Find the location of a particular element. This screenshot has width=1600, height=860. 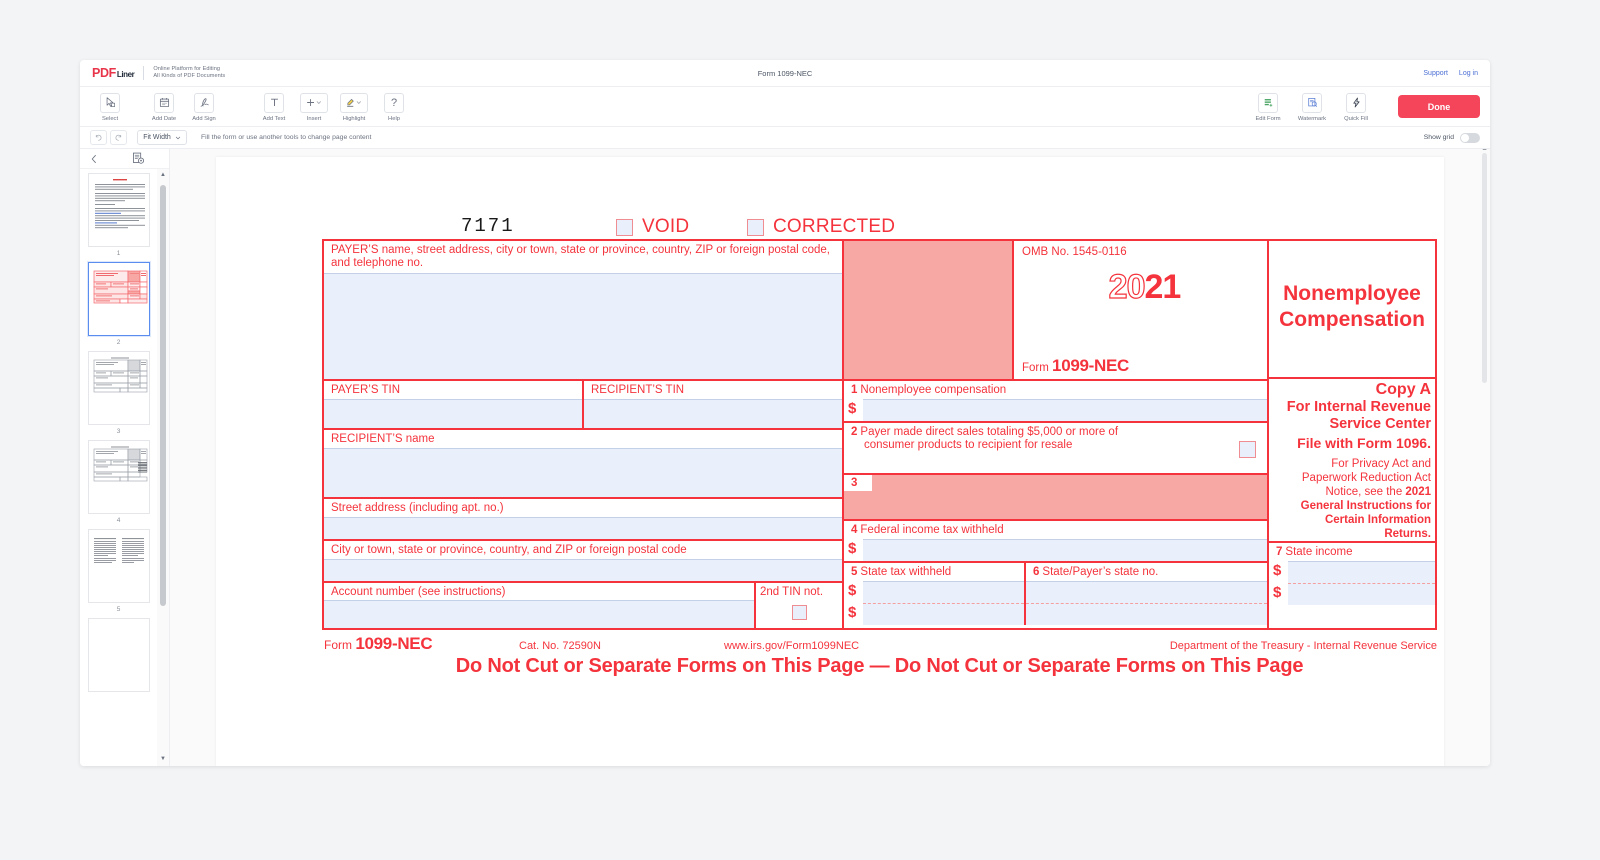

thumbnail-item: 3 is located at coordinates (118, 395).